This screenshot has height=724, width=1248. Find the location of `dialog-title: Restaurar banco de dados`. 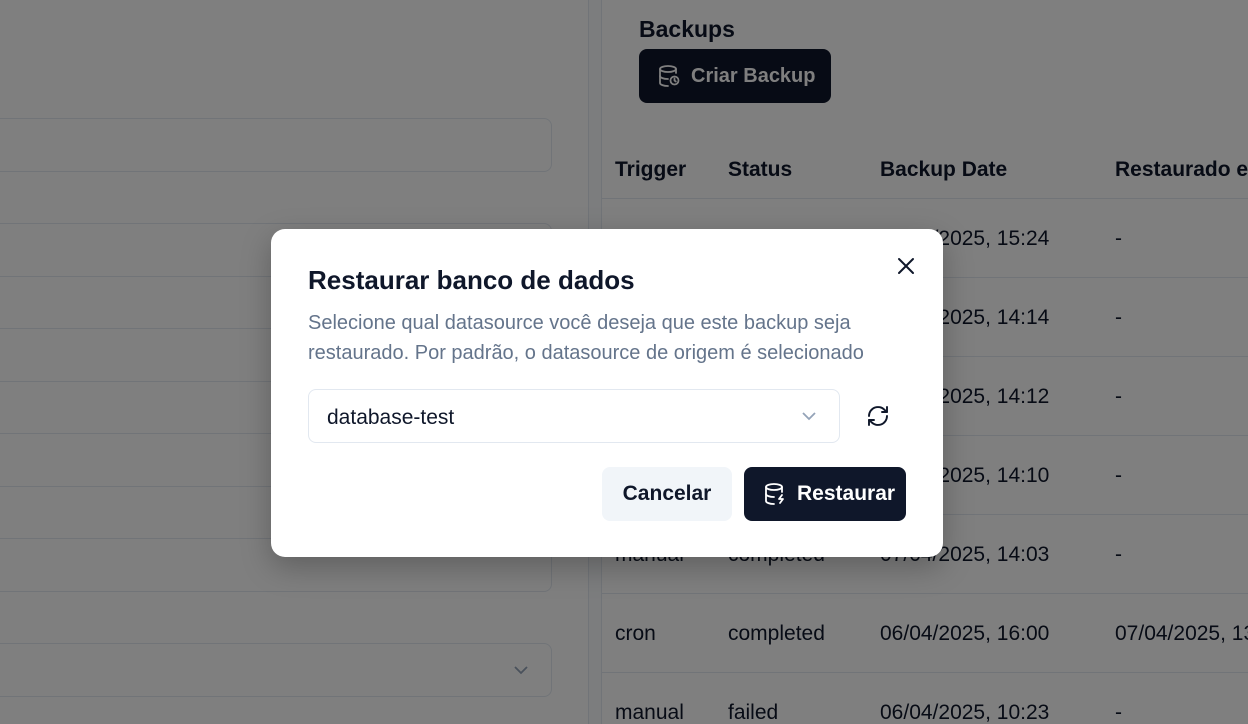

dialog-title: Restaurar banco de dados is located at coordinates (471, 280).